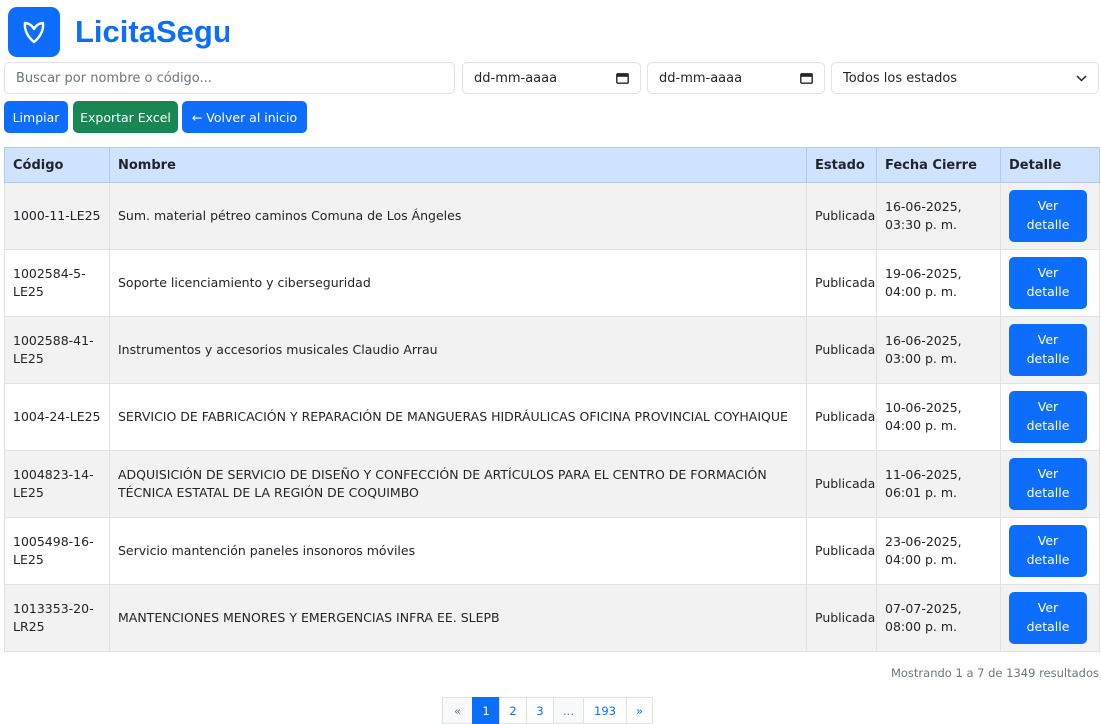 The height and width of the screenshot is (724, 1101). I want to click on cell-code: 1002584-5-LE25, so click(57, 283).